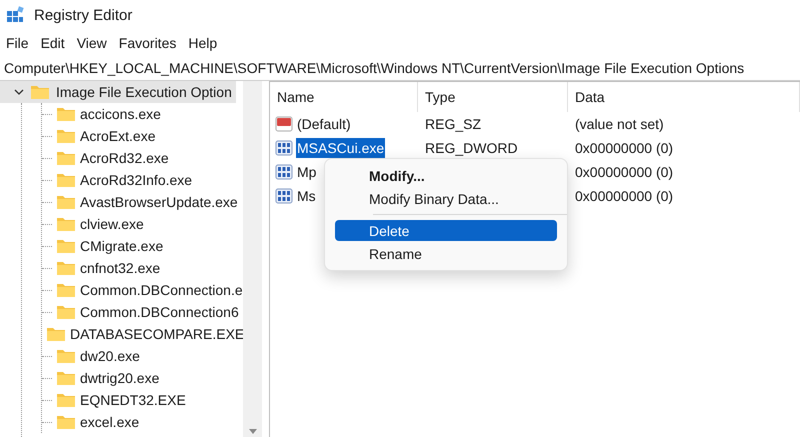  Describe the element at coordinates (122, 246) in the screenshot. I see `tree-item: CMigrate.exe` at that location.